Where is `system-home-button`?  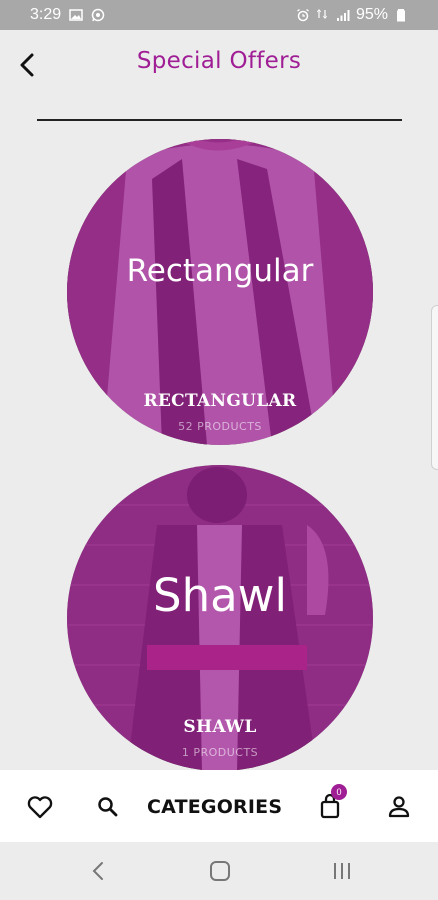
system-home-button is located at coordinates (220, 871).